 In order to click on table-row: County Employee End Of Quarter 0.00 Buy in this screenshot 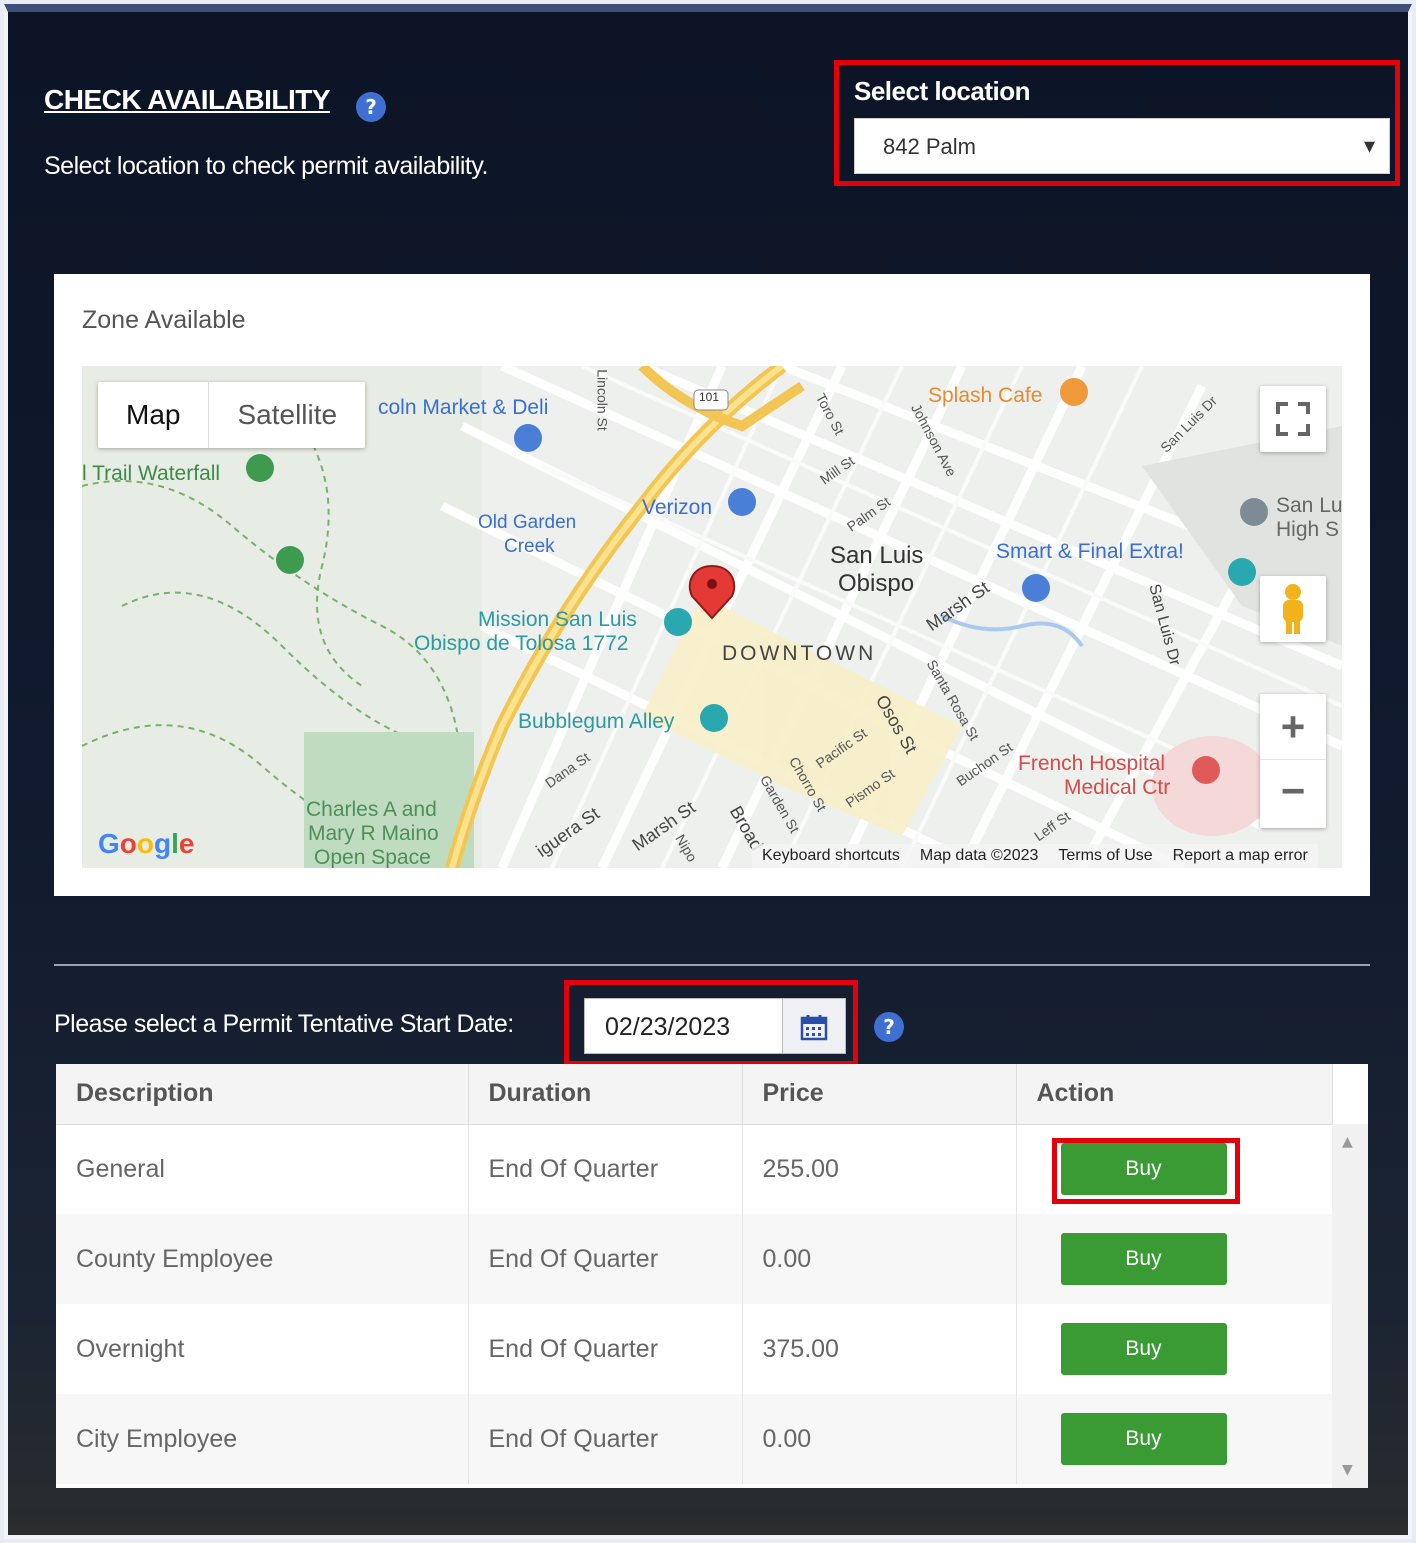, I will do `click(694, 1259)`.